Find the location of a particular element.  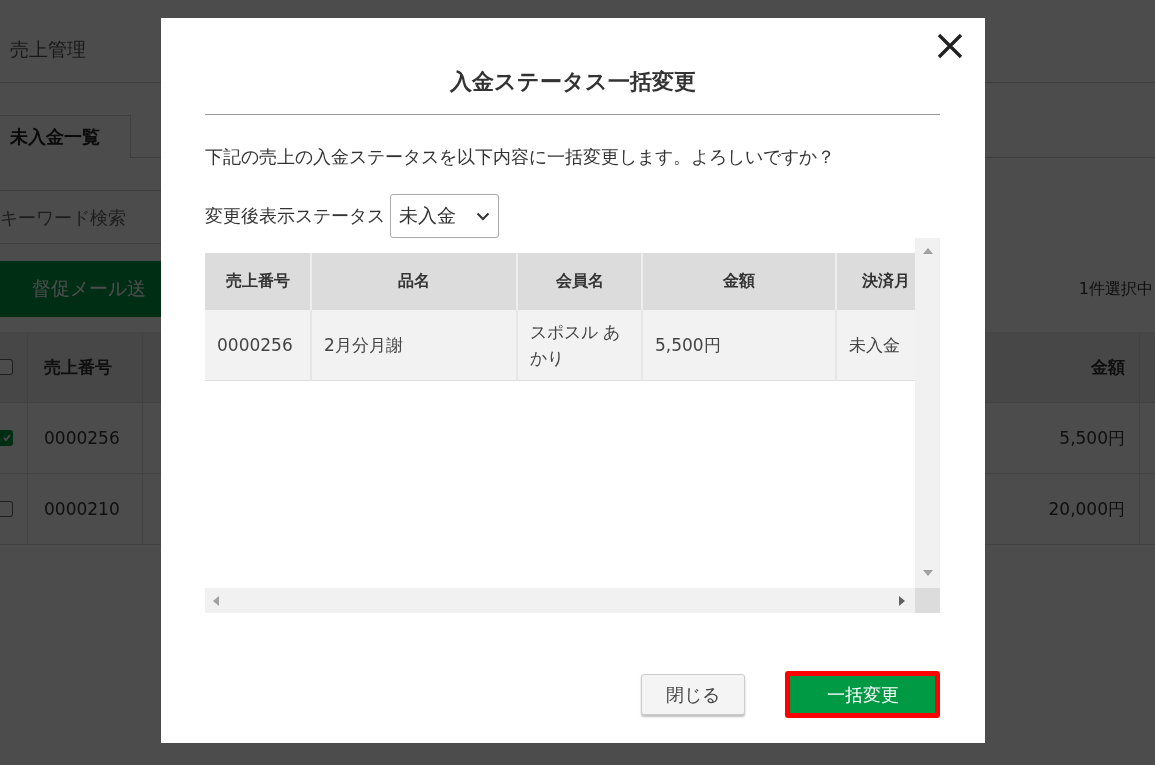

horizontal-scrollbar is located at coordinates (560, 600).